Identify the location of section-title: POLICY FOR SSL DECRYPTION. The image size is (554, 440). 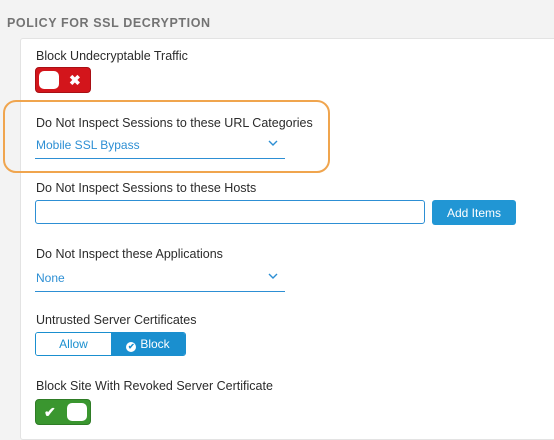
(109, 23).